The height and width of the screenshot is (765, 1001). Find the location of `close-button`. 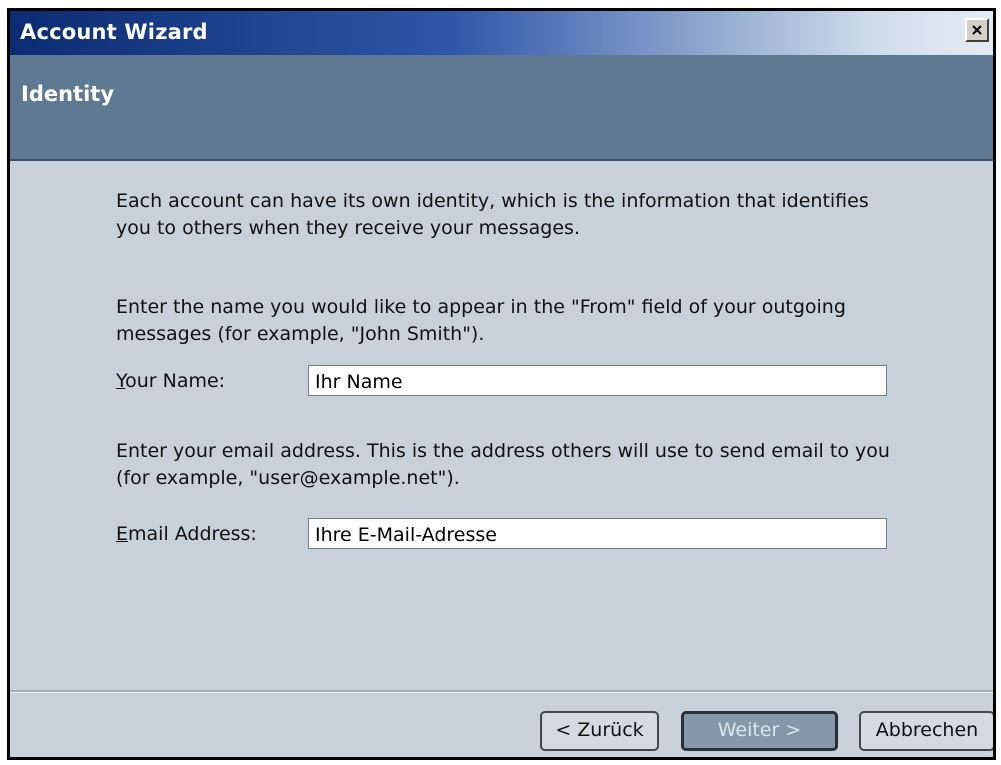

close-button is located at coordinates (977, 30).